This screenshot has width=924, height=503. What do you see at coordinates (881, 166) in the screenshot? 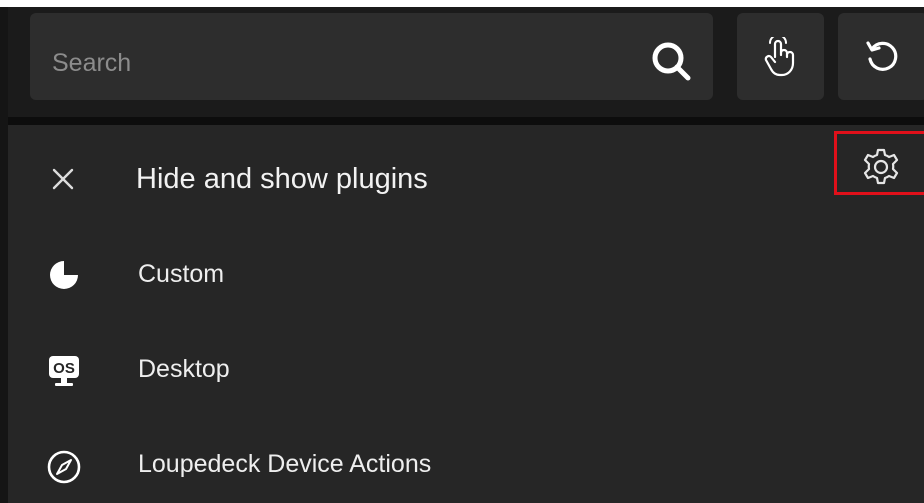
I see `gear-icon` at bounding box center [881, 166].